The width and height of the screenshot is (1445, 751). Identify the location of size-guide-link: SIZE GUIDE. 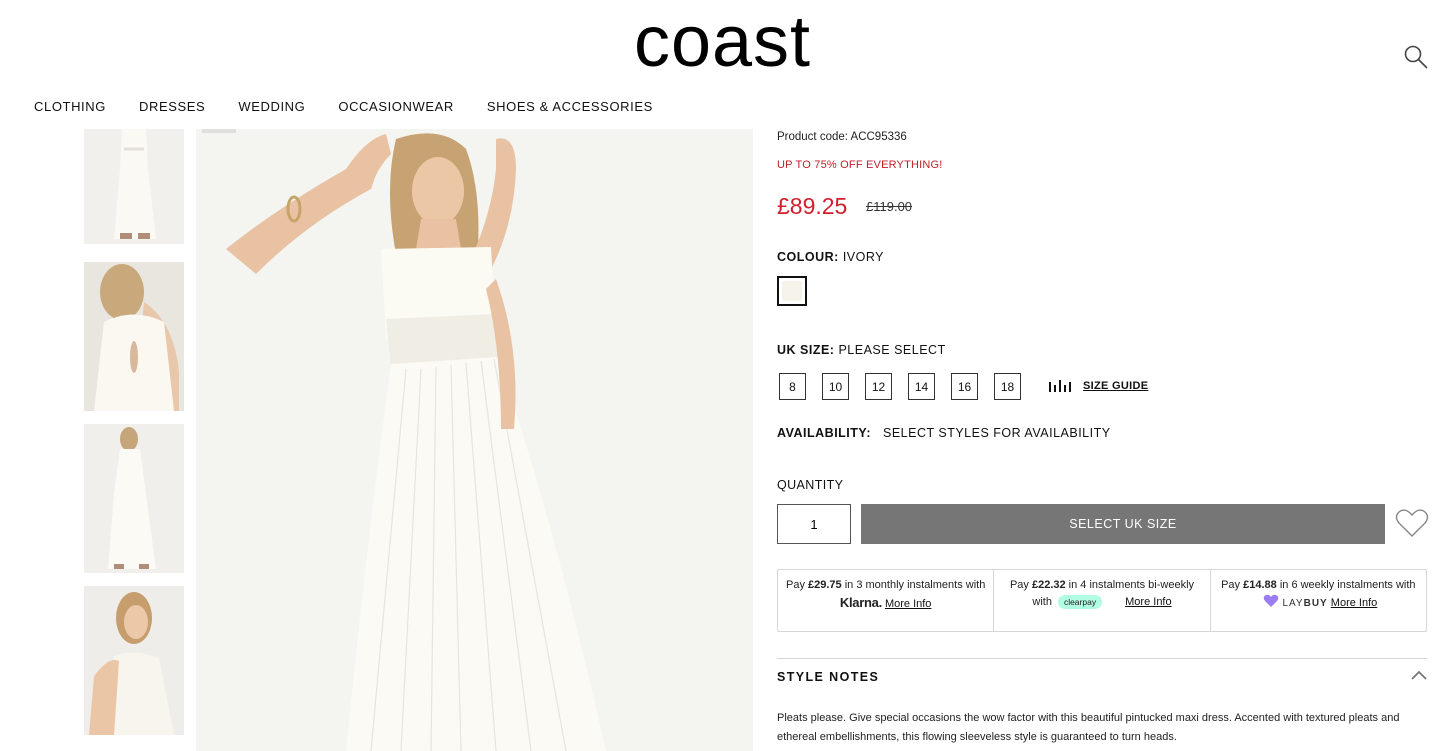
(1098, 386).